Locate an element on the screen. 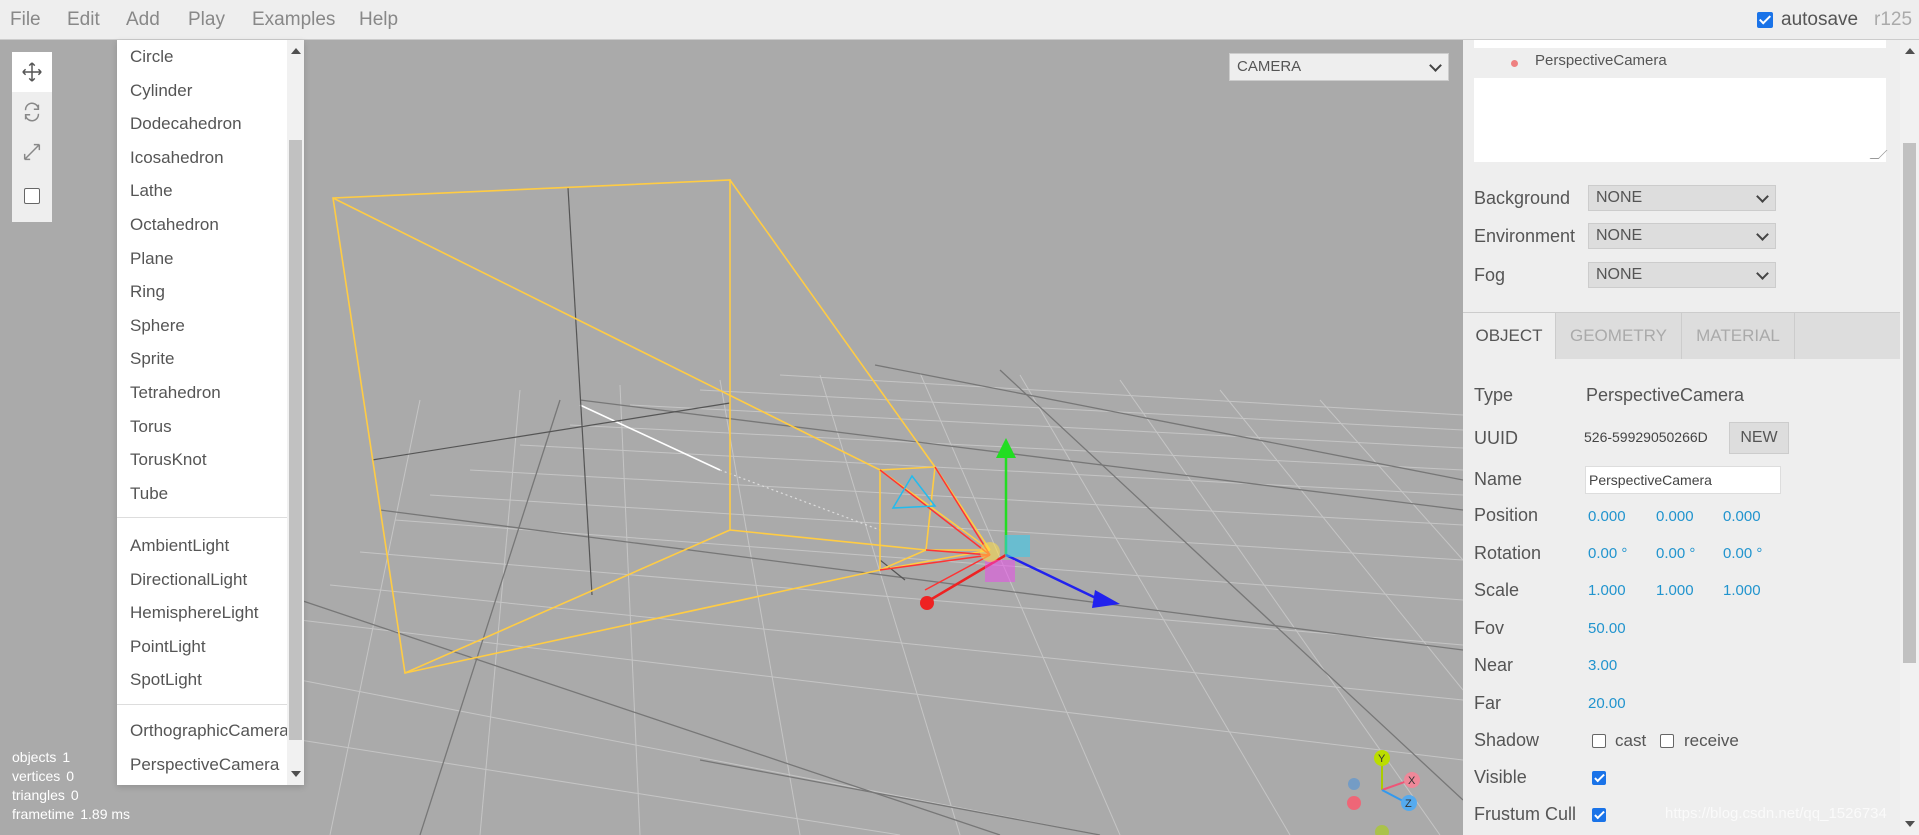 This screenshot has width=1919, height=835. add-menu-item-ring: Ring is located at coordinates (215, 292).